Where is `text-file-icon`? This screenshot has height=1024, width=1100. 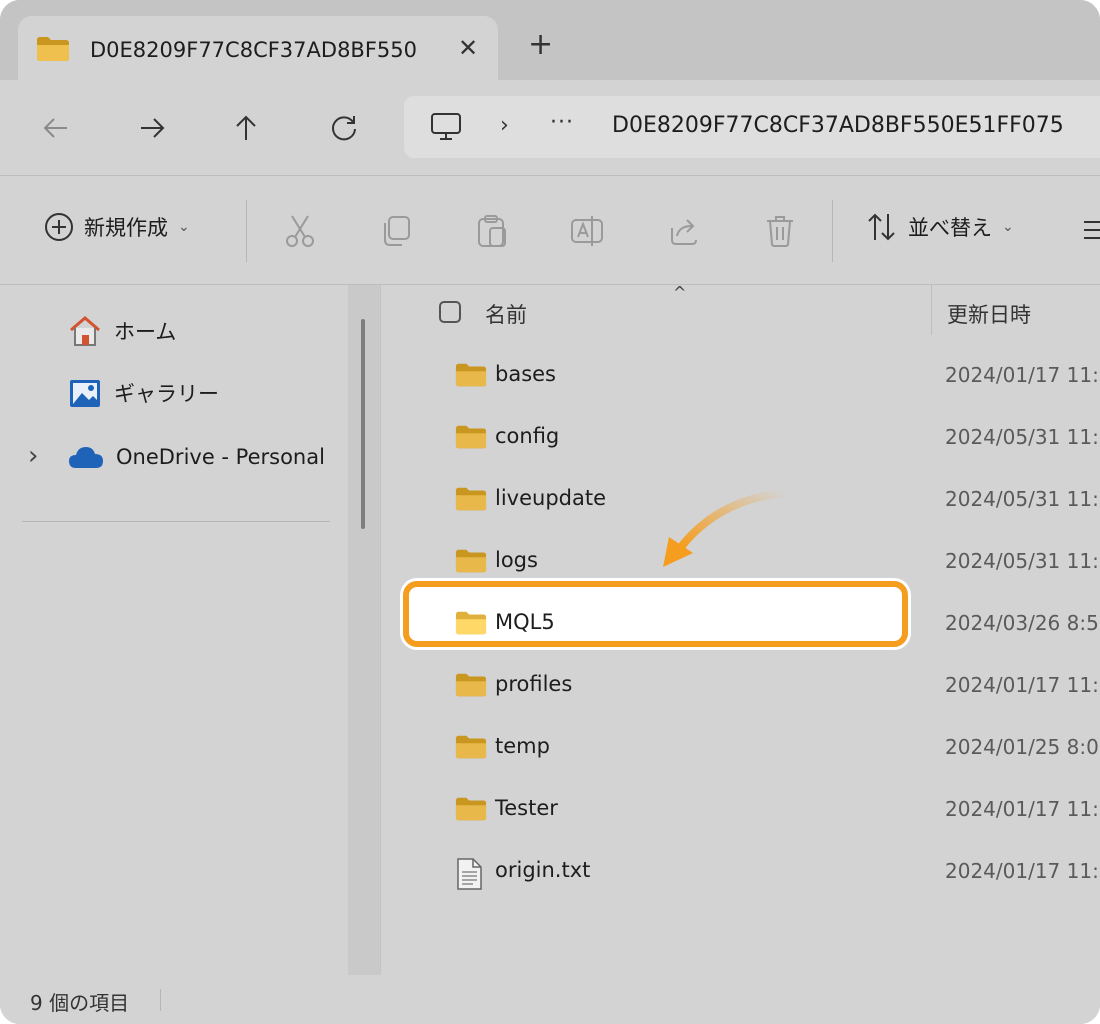
text-file-icon is located at coordinates (469, 876).